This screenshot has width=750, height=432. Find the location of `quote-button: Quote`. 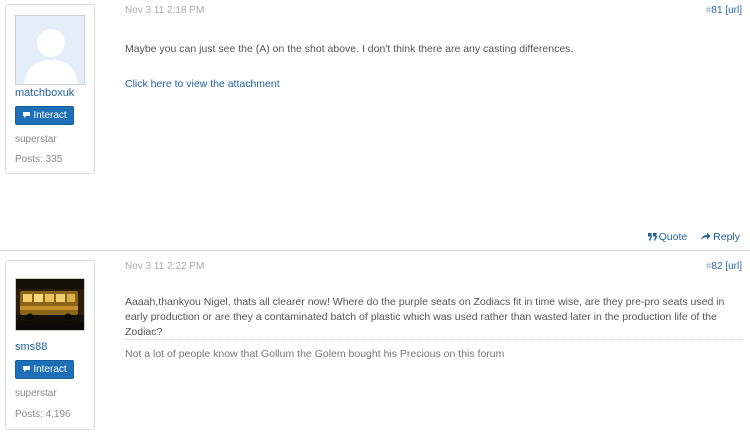

quote-button: Quote is located at coordinates (669, 237).